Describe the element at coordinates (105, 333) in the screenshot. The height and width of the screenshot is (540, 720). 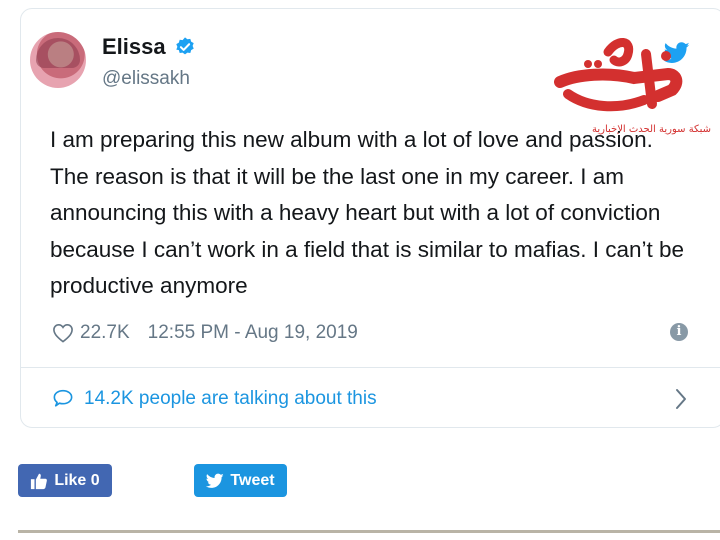
I see `like-count: 22.7K` at that location.